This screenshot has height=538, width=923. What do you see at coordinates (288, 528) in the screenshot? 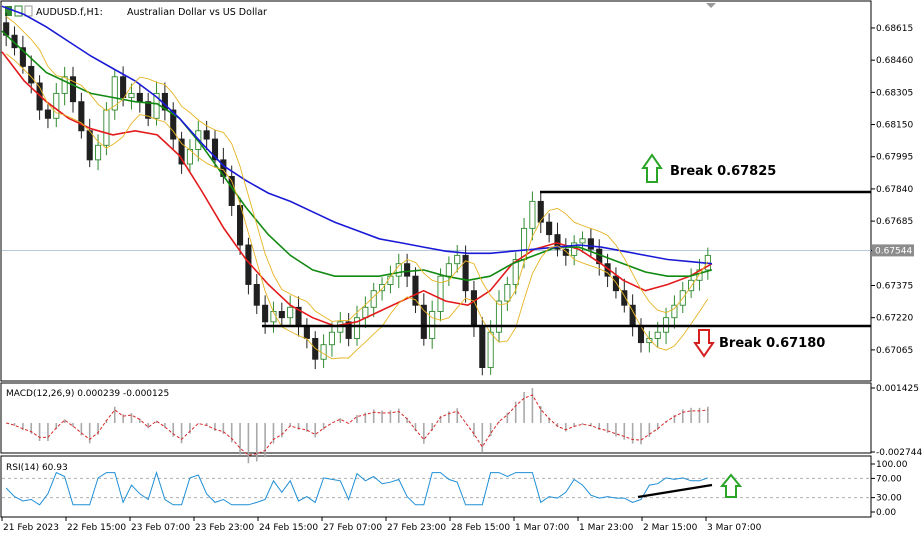
I see `time-tick-label: 24 Feb 15:00` at bounding box center [288, 528].